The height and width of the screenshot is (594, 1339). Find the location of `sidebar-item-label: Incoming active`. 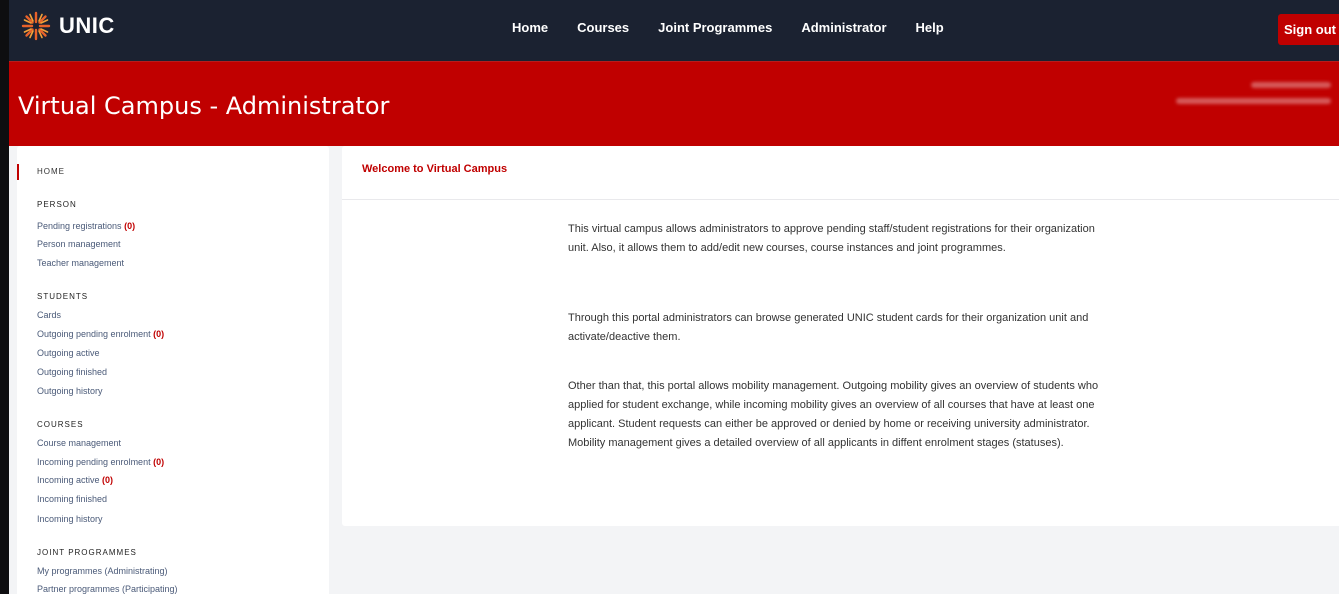

sidebar-item-label: Incoming active is located at coordinates (68, 480).